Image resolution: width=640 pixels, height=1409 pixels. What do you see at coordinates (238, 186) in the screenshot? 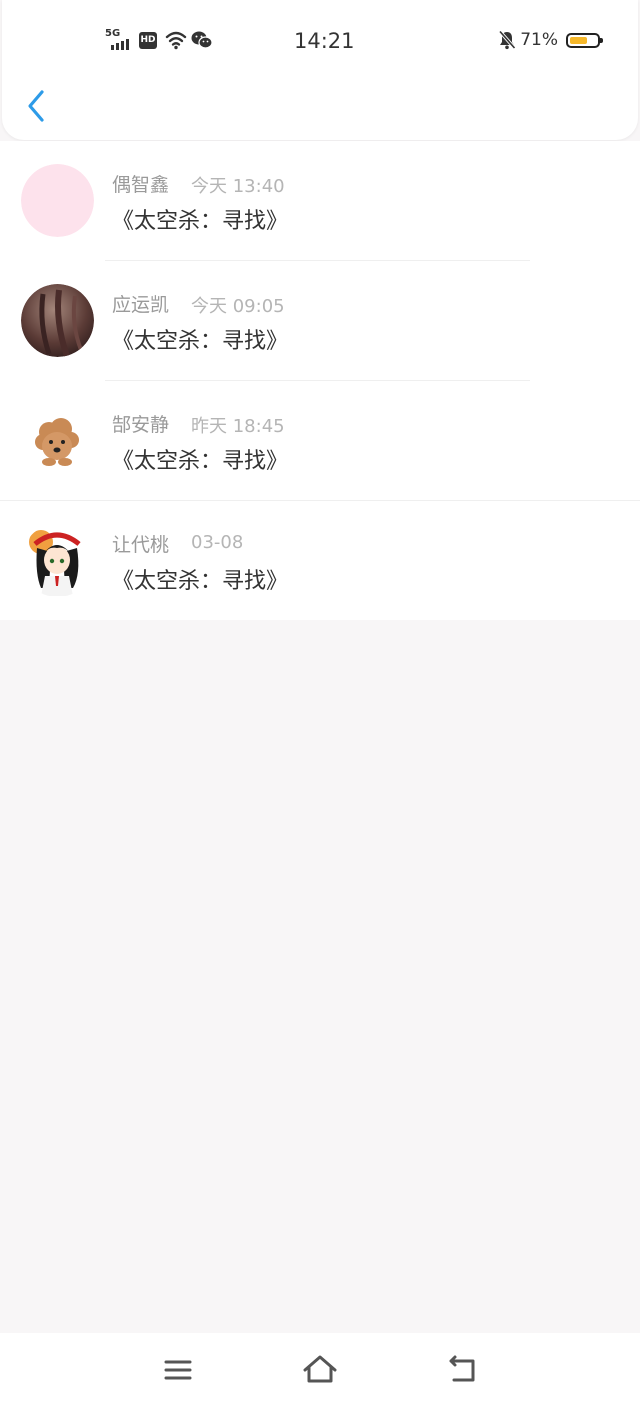
I see `message-time: 今天 13:40` at bounding box center [238, 186].